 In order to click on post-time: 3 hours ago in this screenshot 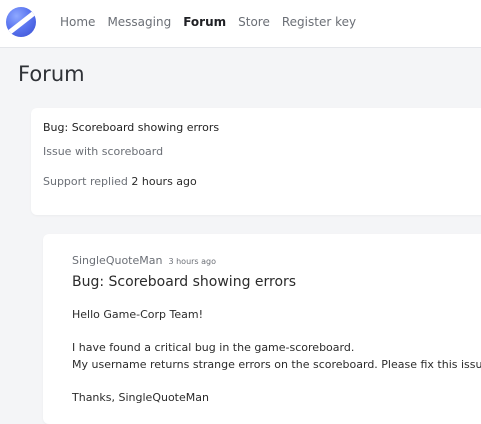, I will do `click(192, 261)`.